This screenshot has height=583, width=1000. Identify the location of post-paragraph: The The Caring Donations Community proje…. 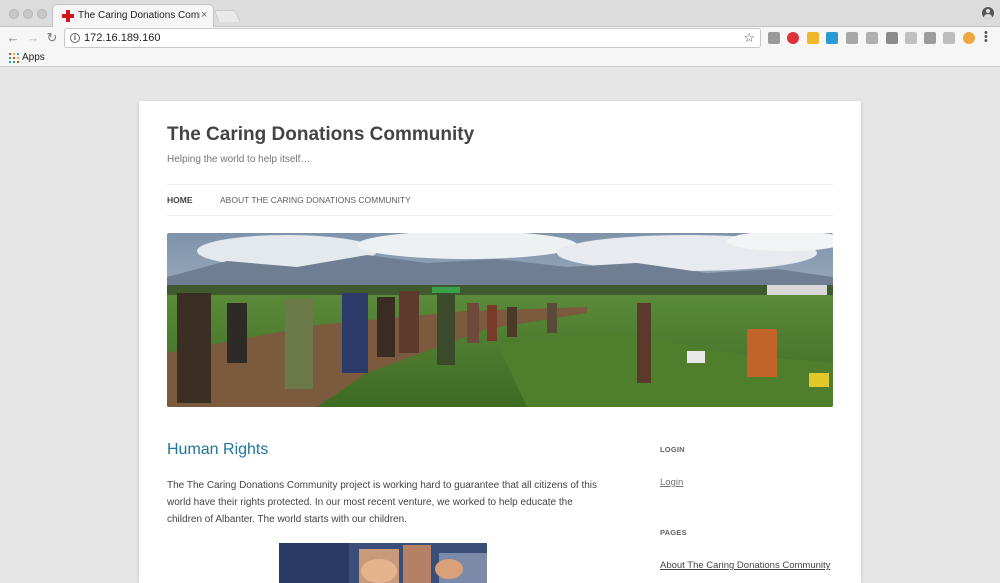
(382, 502).